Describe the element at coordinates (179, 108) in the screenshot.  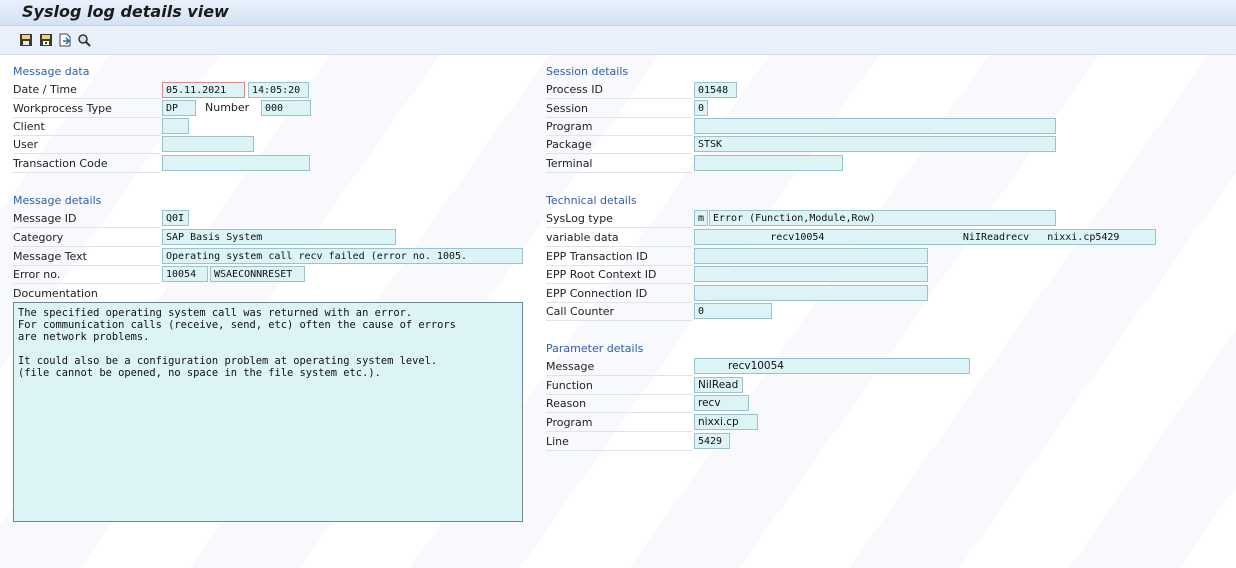
I see `workprocess-type-field: DP` at that location.